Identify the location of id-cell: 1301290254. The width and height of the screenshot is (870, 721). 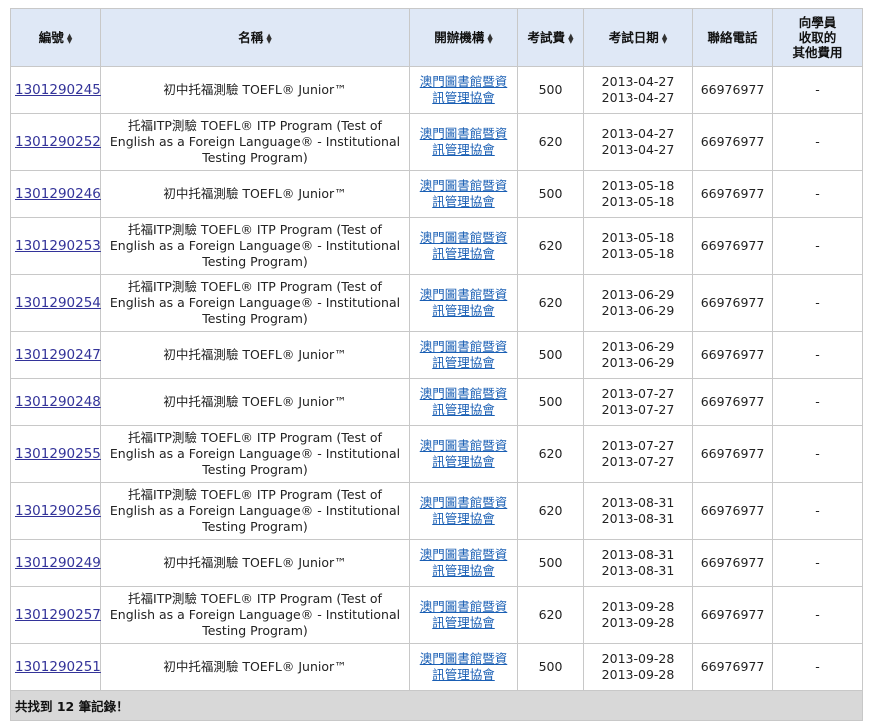
(55, 303).